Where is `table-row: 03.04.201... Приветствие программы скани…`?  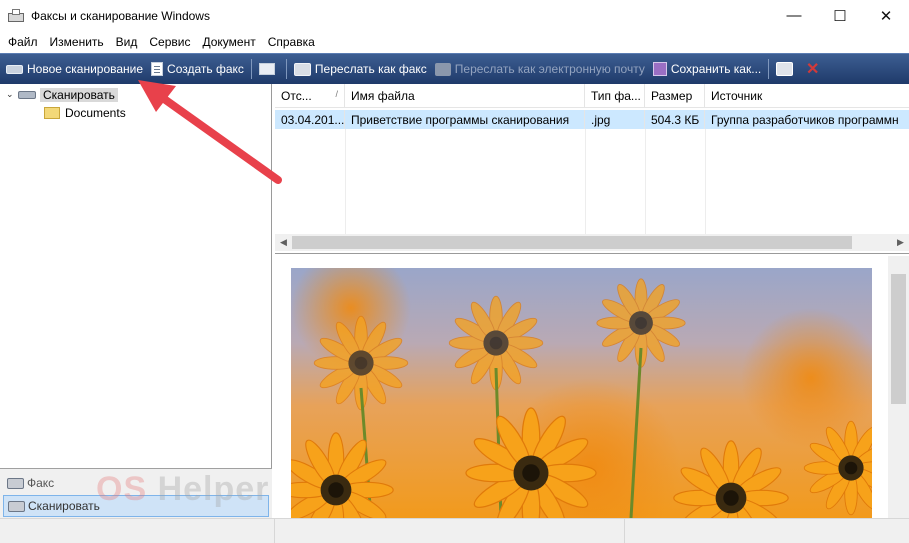
table-row: 03.04.201... Приветствие программы скани… is located at coordinates (592, 119).